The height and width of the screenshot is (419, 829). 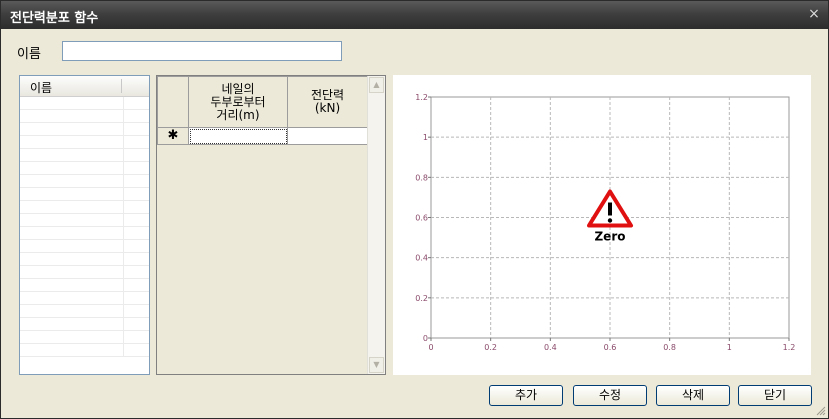 What do you see at coordinates (610, 395) in the screenshot?
I see `edit-button: 수정` at bounding box center [610, 395].